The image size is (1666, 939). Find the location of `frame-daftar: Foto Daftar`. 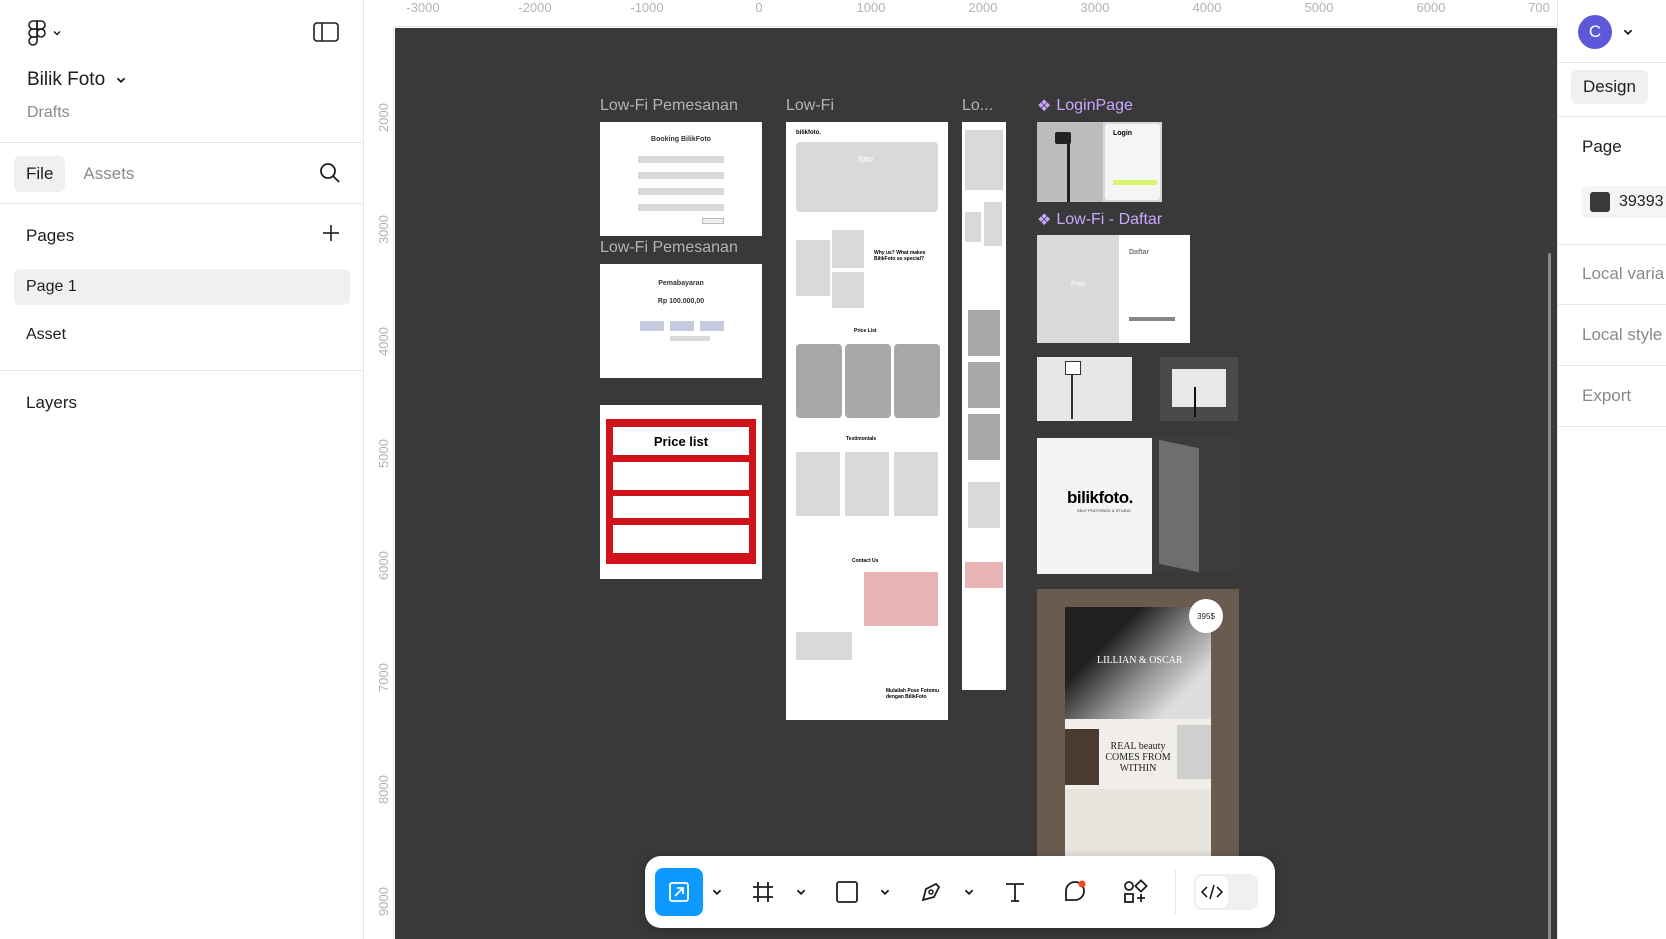

frame-daftar: Foto Daftar is located at coordinates (1113, 289).